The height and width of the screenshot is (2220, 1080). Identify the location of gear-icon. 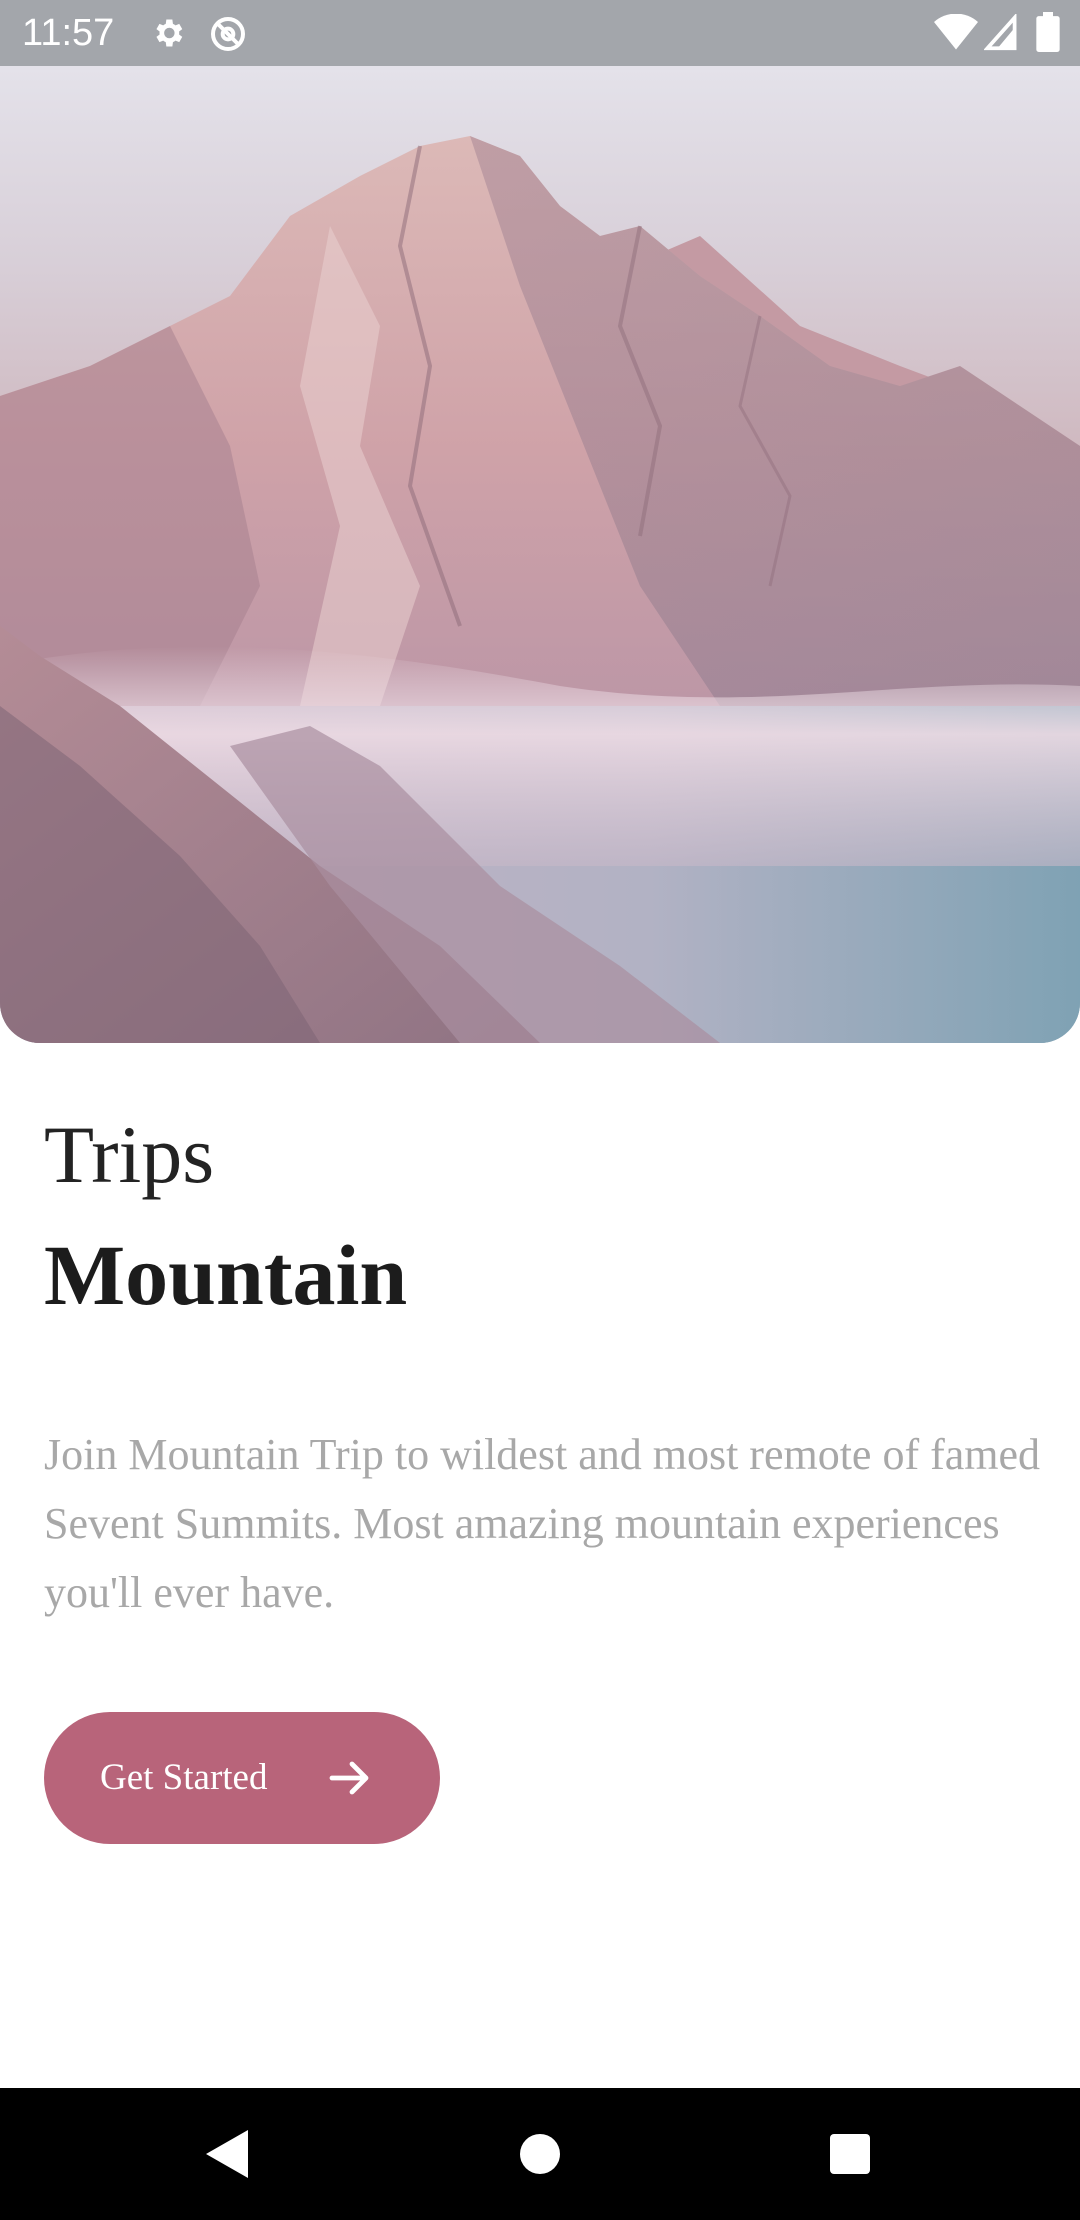
(169, 33).